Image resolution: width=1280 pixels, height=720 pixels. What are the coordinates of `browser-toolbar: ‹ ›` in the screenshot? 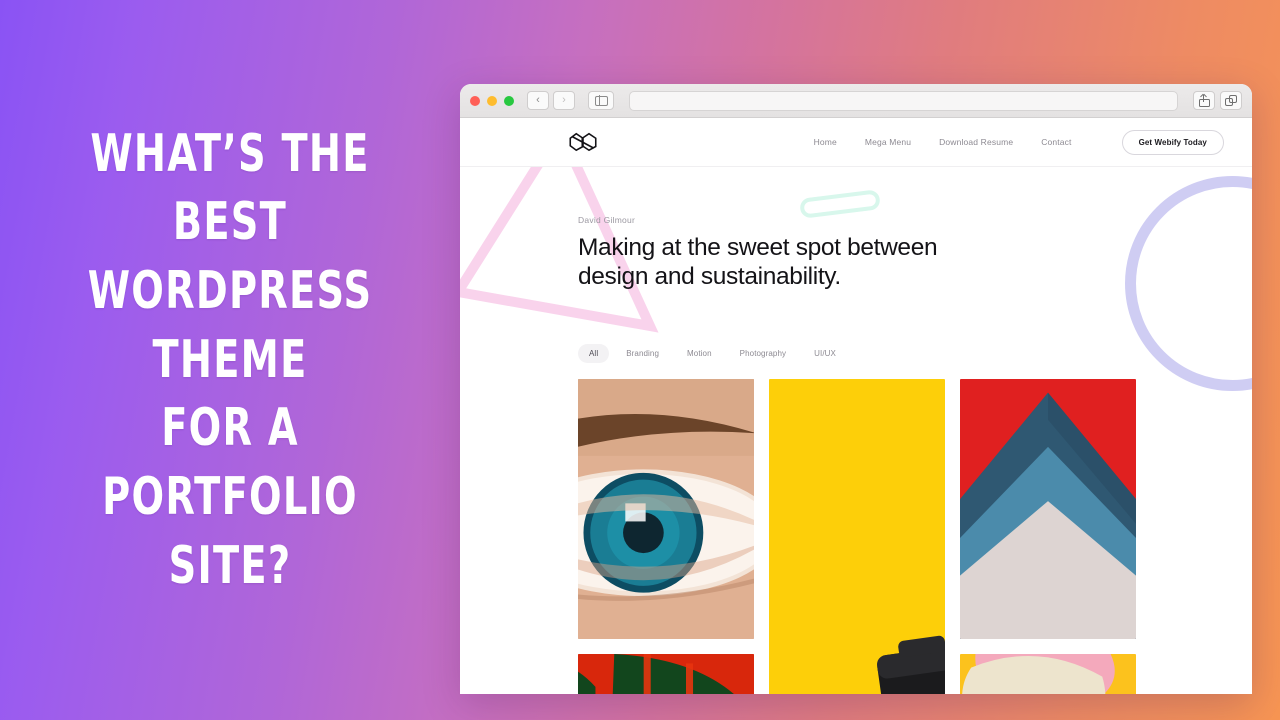 It's located at (856, 101).